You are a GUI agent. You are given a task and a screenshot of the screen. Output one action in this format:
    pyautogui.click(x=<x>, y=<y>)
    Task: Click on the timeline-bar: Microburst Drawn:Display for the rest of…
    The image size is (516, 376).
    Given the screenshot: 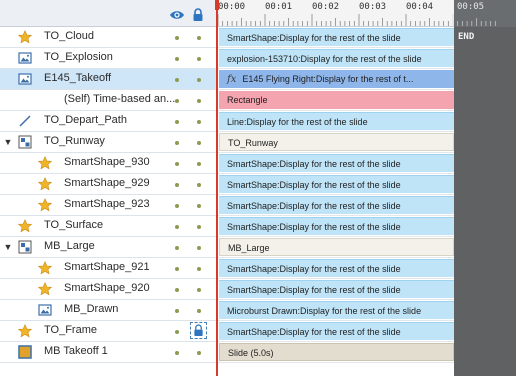 What is the action you would take?
    pyautogui.click(x=336, y=310)
    